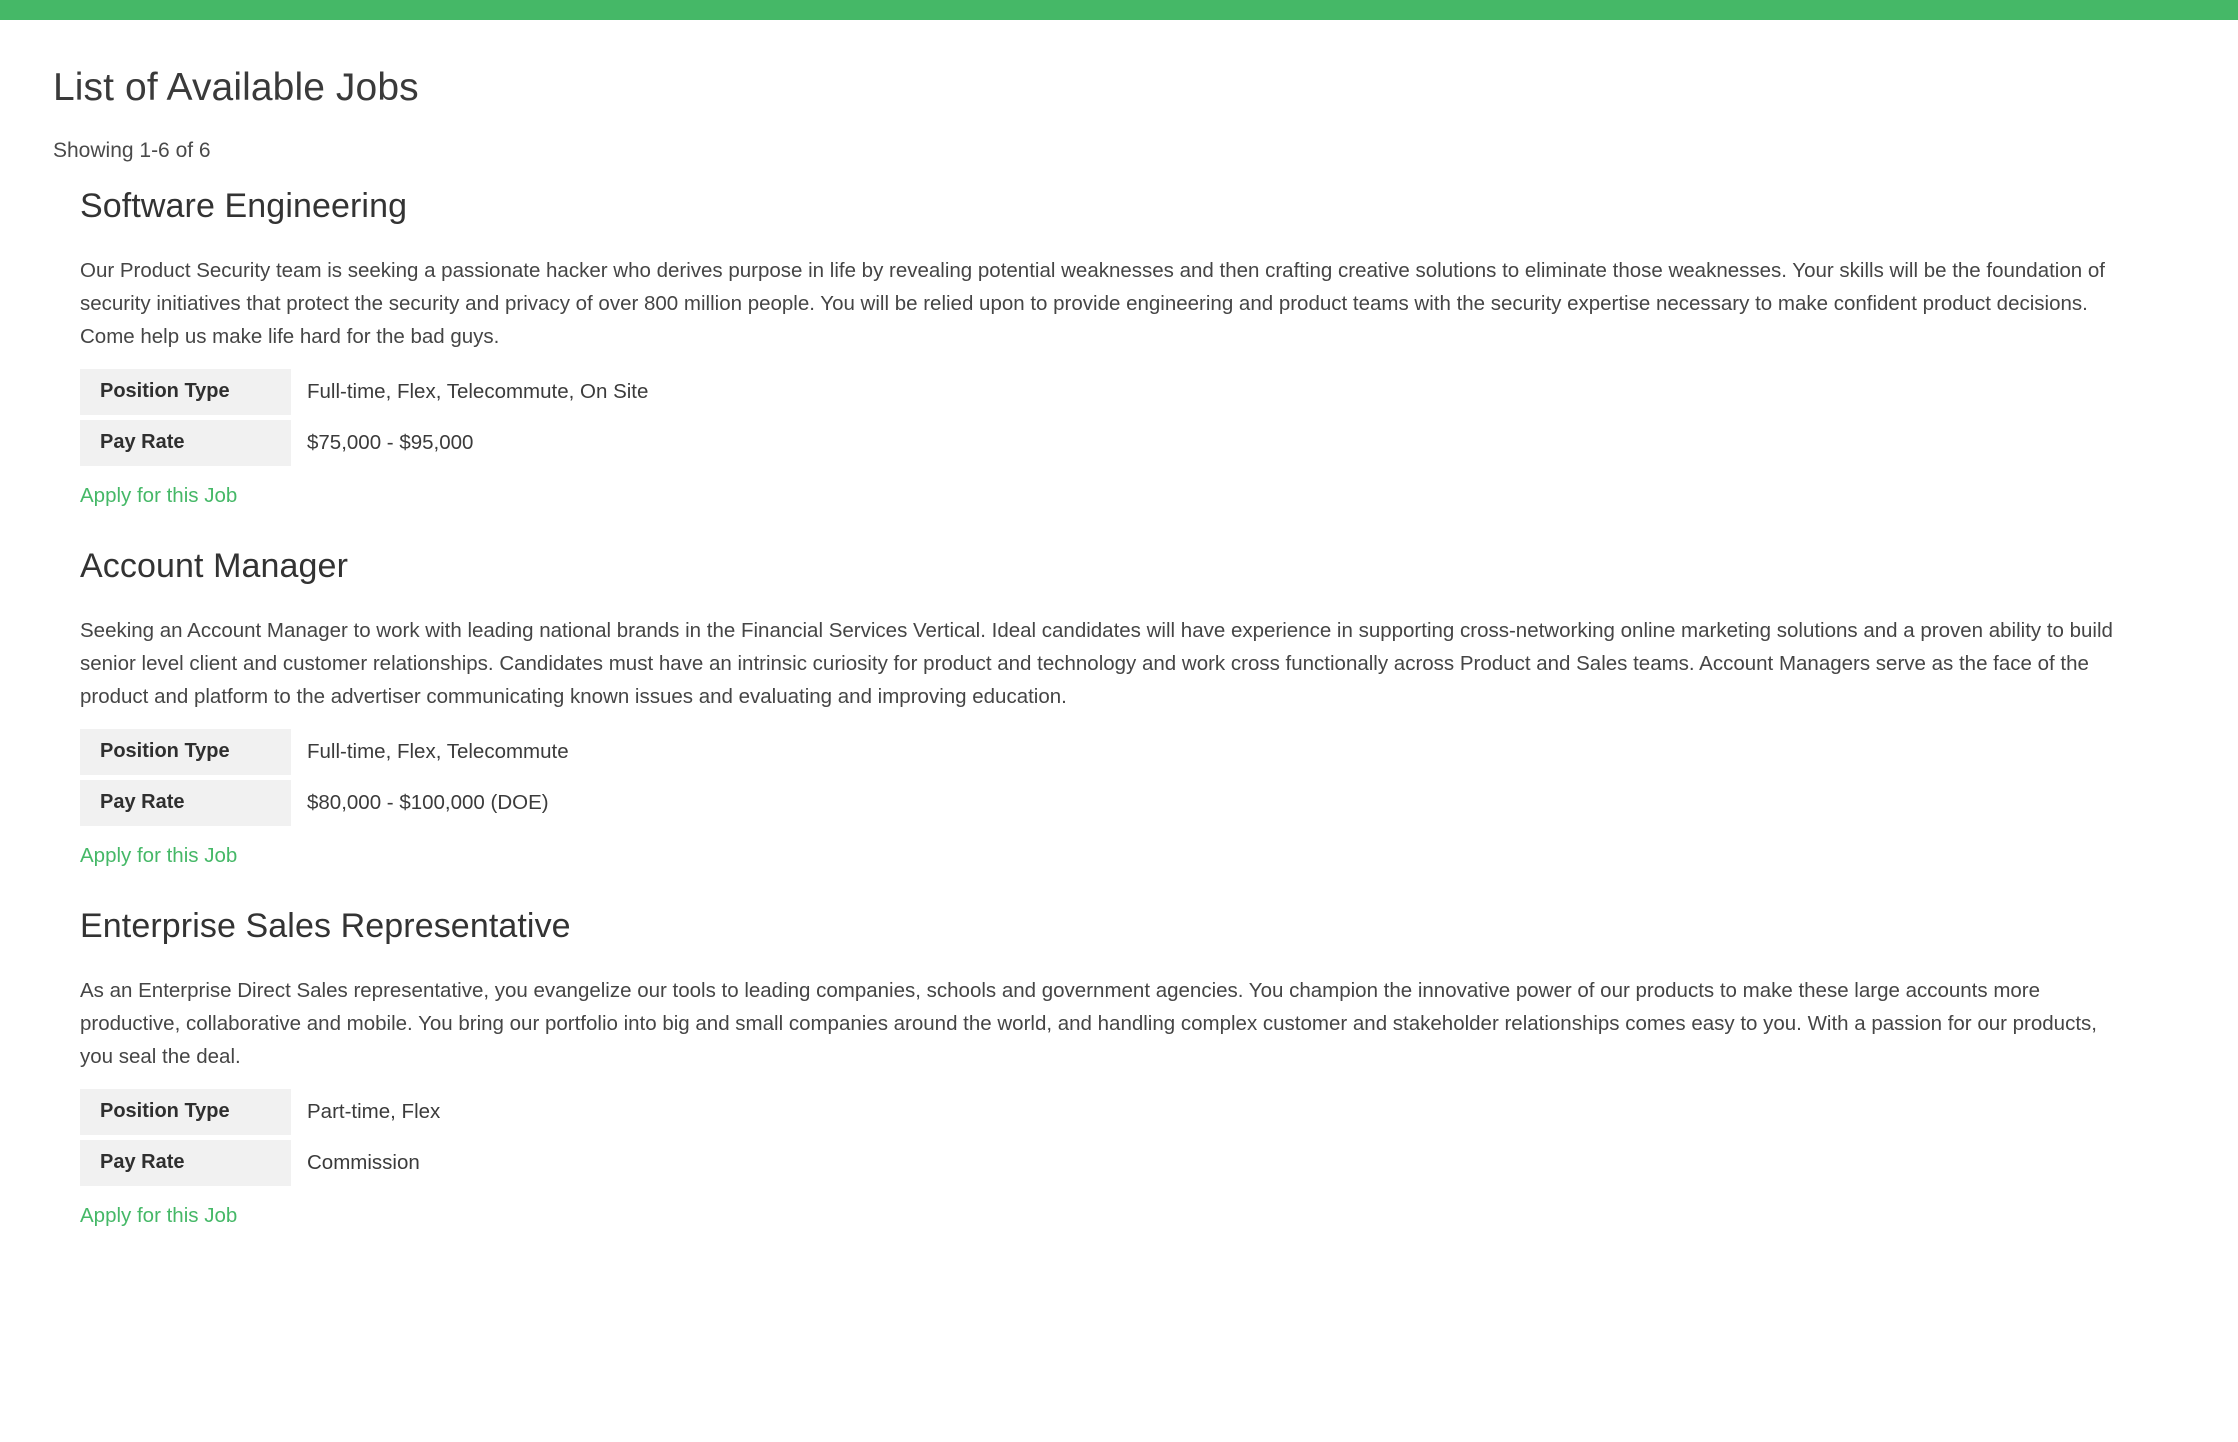 This screenshot has width=2238, height=1442. What do you see at coordinates (244, 206) in the screenshot?
I see `job-title: Software Engineering` at bounding box center [244, 206].